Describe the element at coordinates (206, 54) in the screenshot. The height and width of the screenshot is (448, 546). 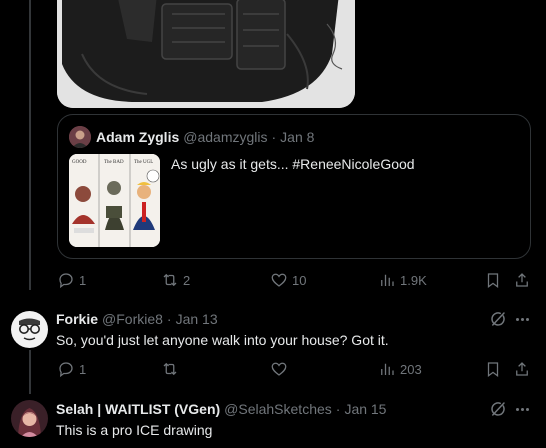
I see `post-image` at that location.